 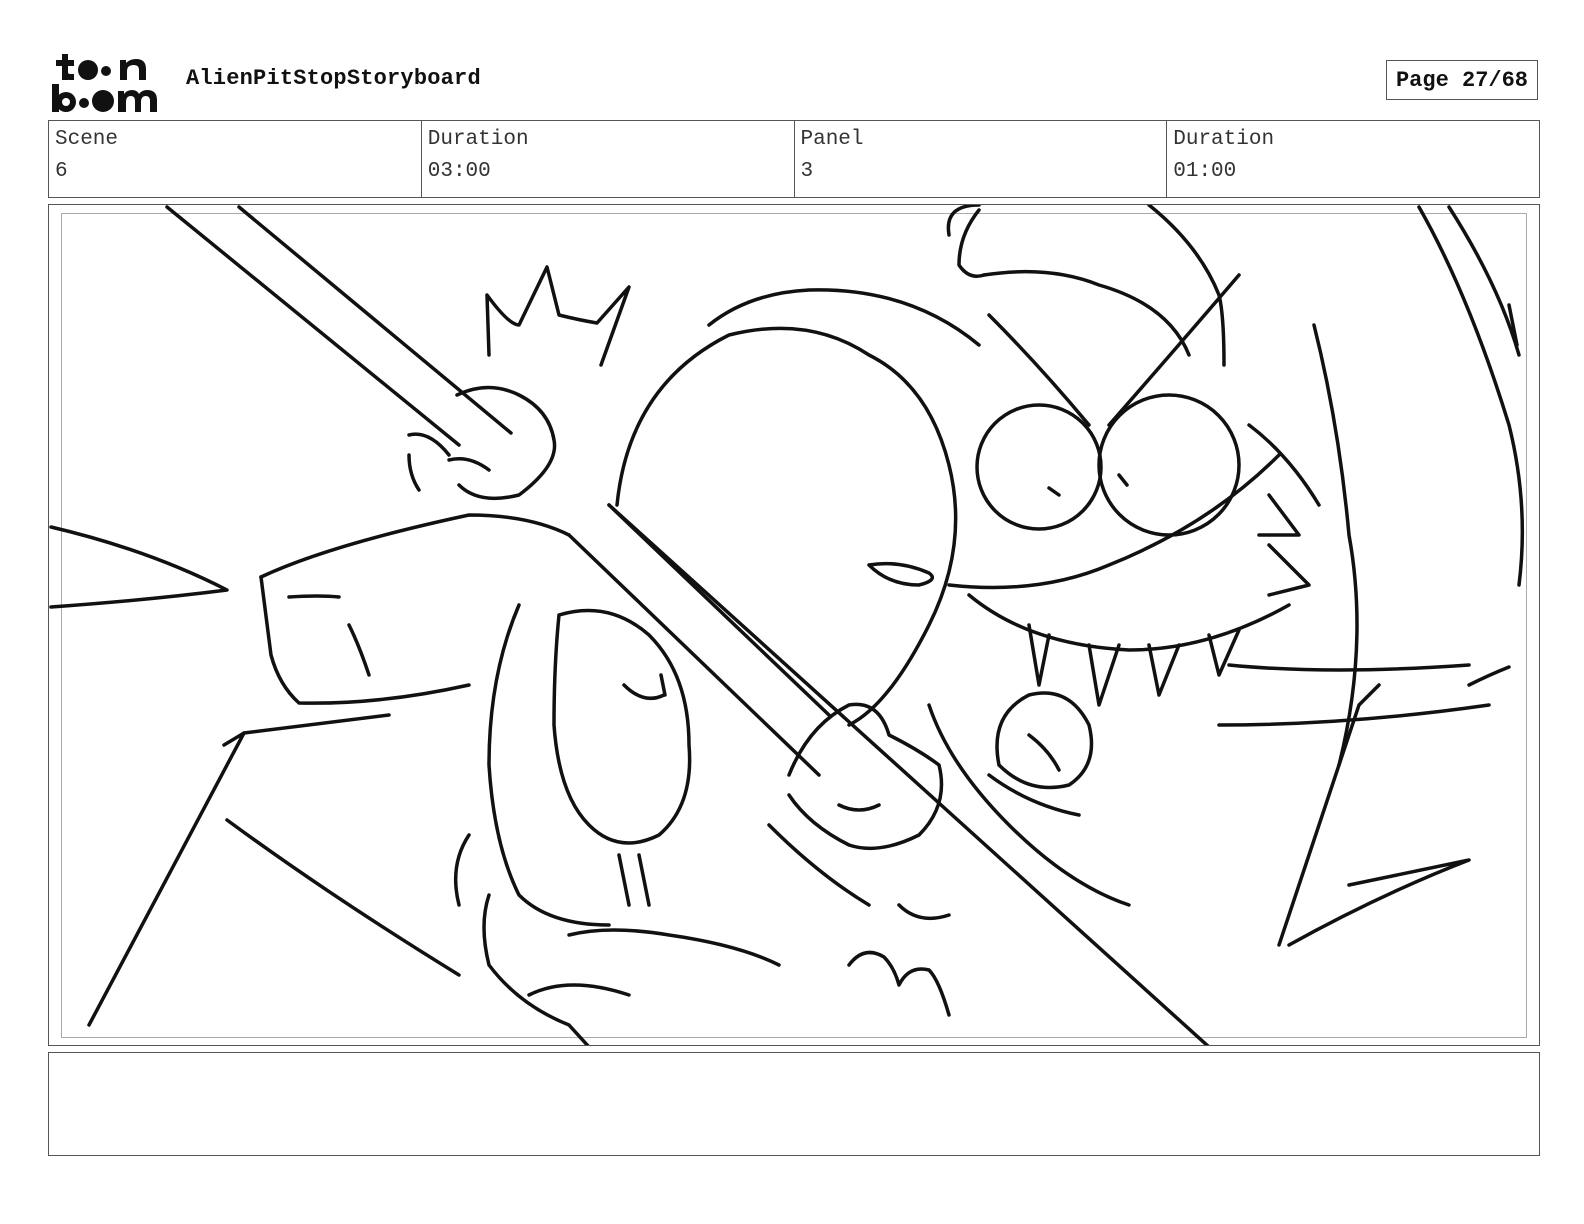 What do you see at coordinates (1353, 159) in the screenshot?
I see `panel-duration-cell: Duration 01:00` at bounding box center [1353, 159].